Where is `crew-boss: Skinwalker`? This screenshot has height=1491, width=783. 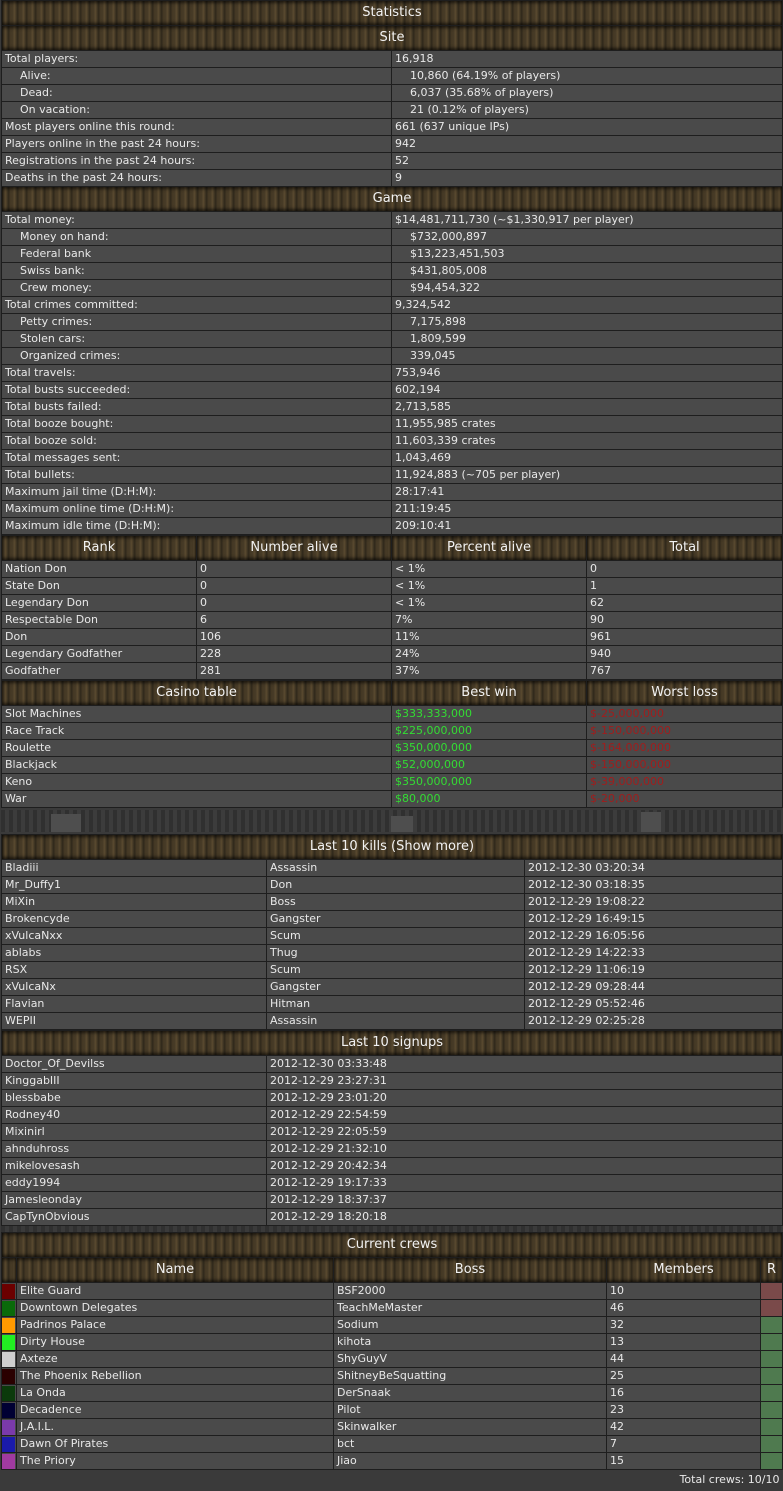 crew-boss: Skinwalker is located at coordinates (470, 1427).